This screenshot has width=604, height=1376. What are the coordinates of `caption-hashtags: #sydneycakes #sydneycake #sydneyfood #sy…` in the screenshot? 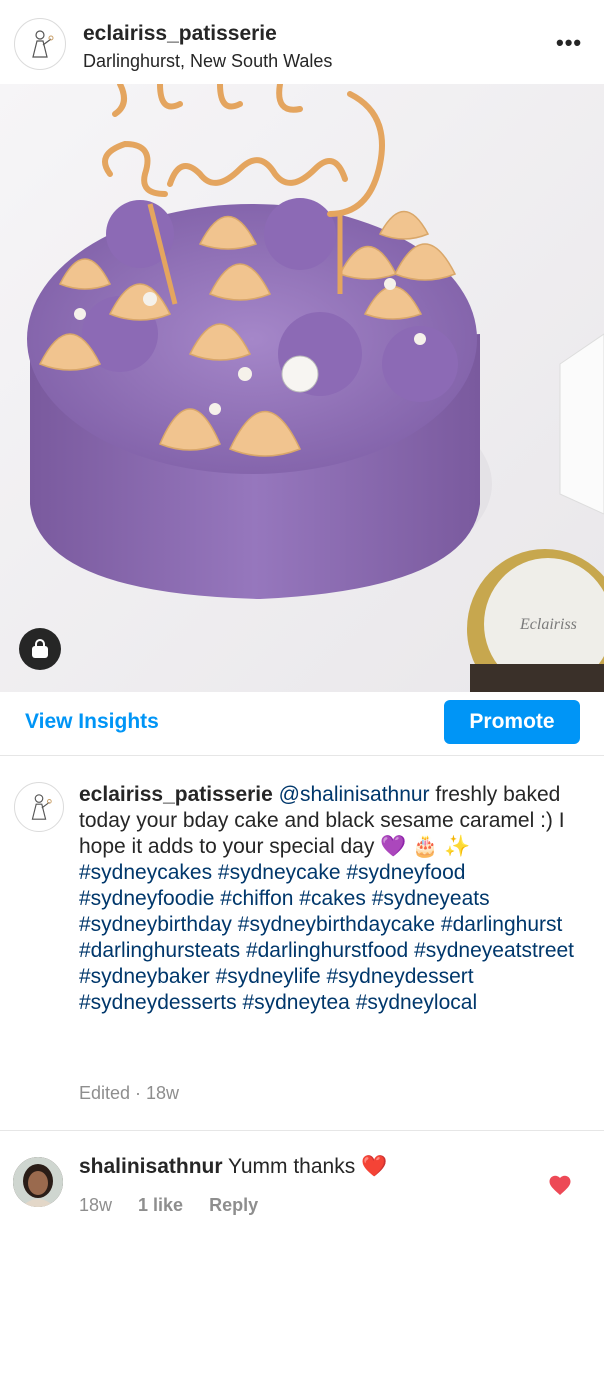 It's located at (326, 937).